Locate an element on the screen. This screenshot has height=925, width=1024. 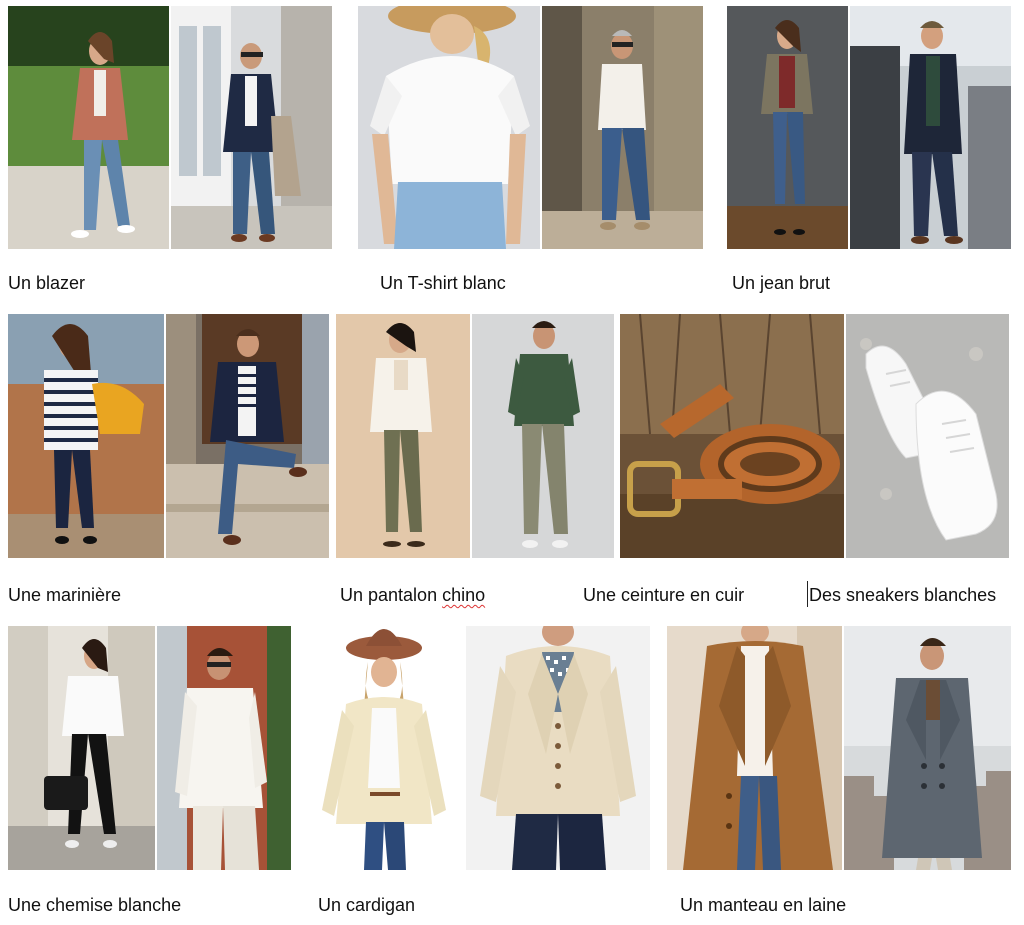
caption-cardigan: Un cardigan is located at coordinates (367, 905).